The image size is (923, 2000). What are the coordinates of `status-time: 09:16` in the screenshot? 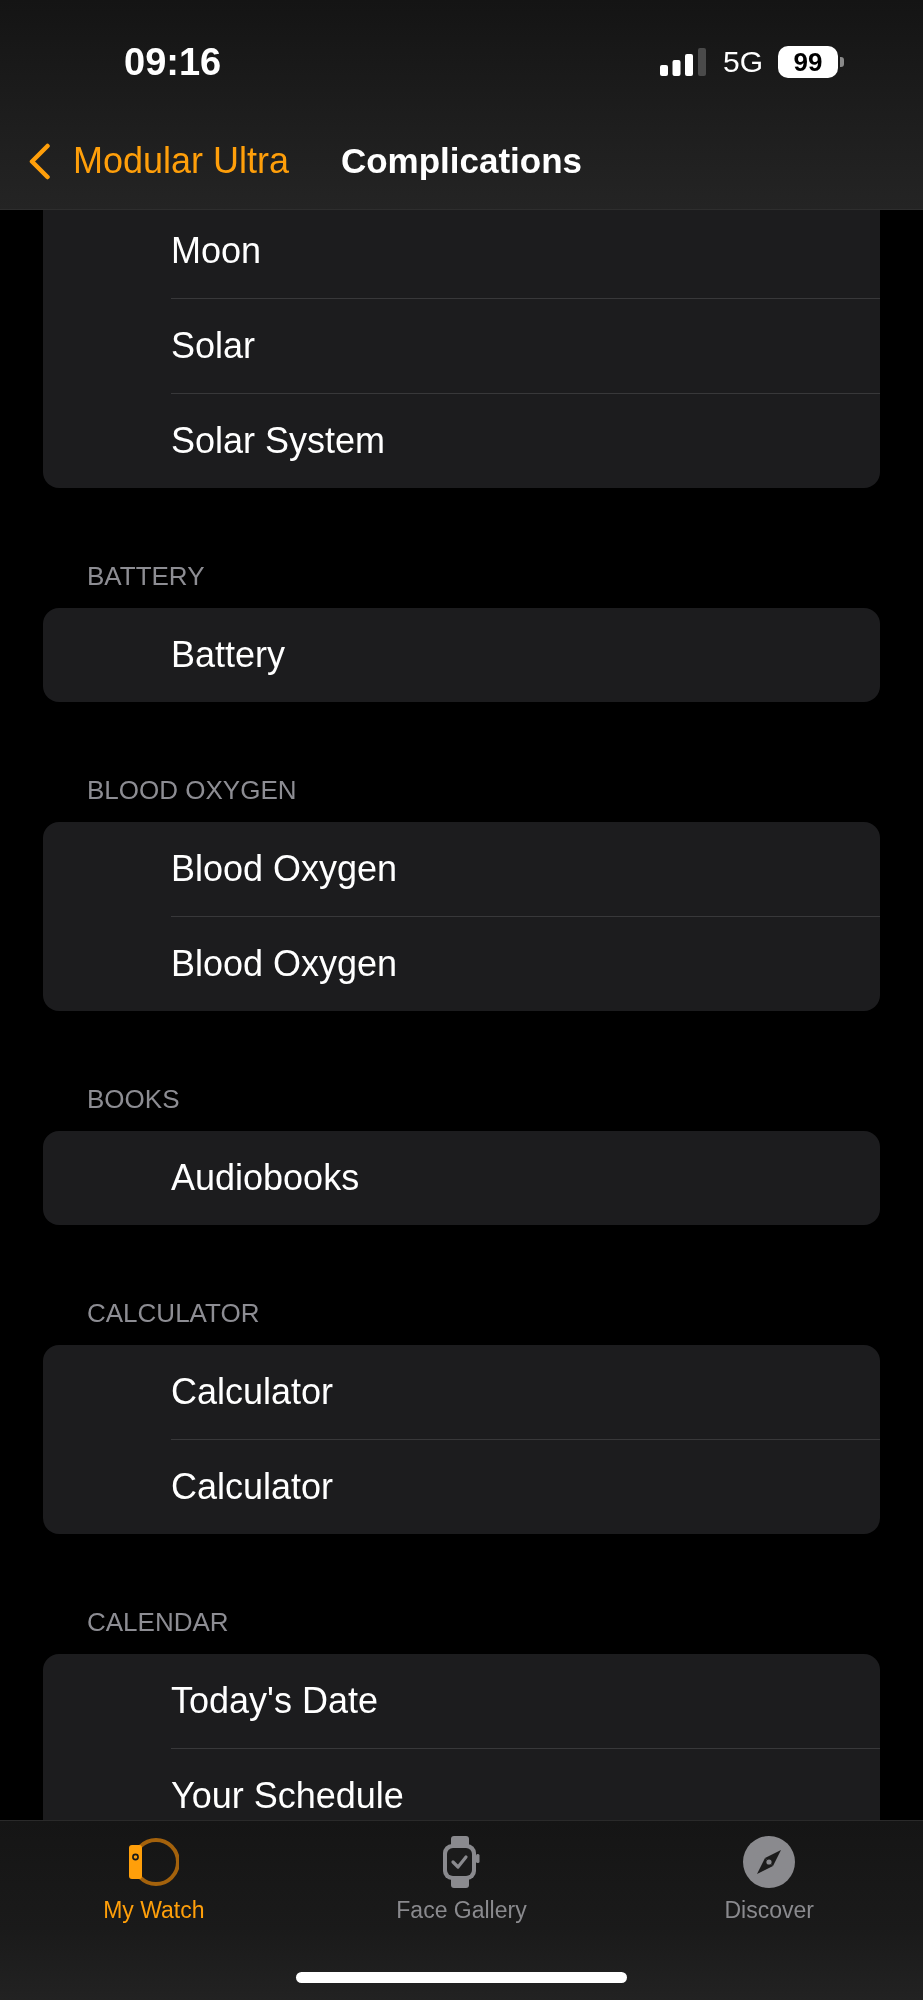 It's located at (173, 61).